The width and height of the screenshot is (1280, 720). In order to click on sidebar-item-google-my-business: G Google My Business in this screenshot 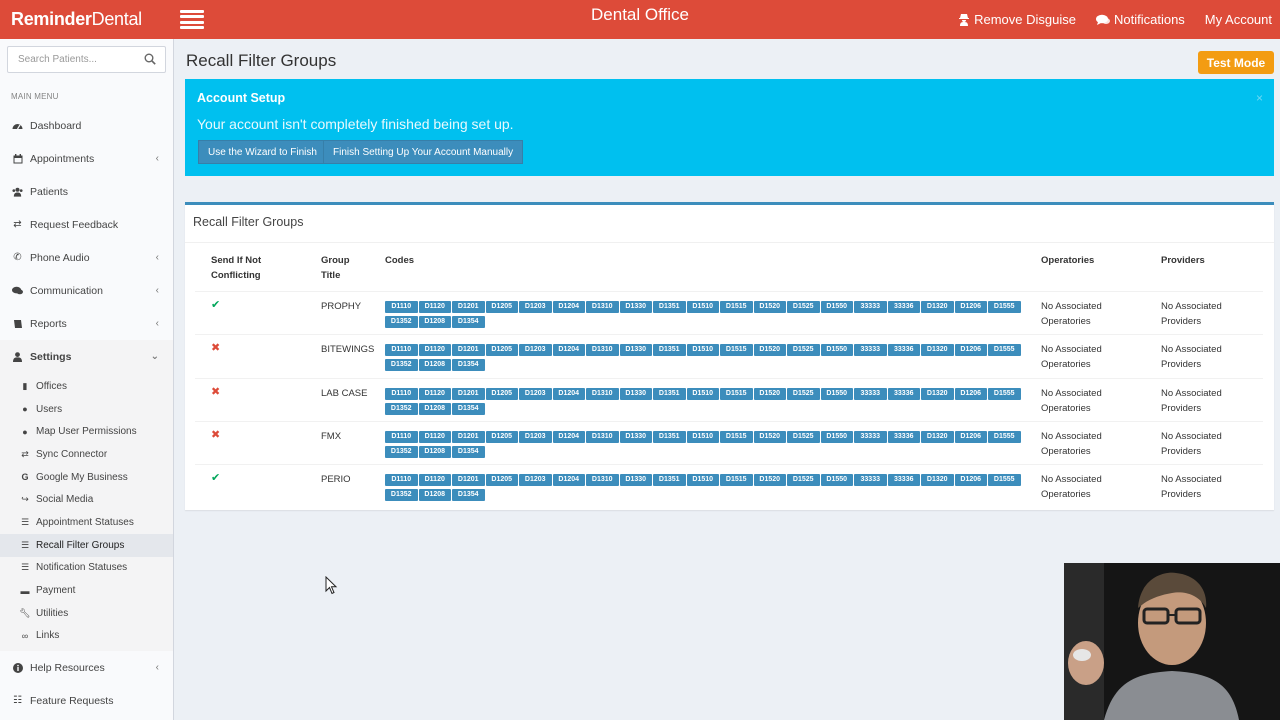, I will do `click(86, 477)`.